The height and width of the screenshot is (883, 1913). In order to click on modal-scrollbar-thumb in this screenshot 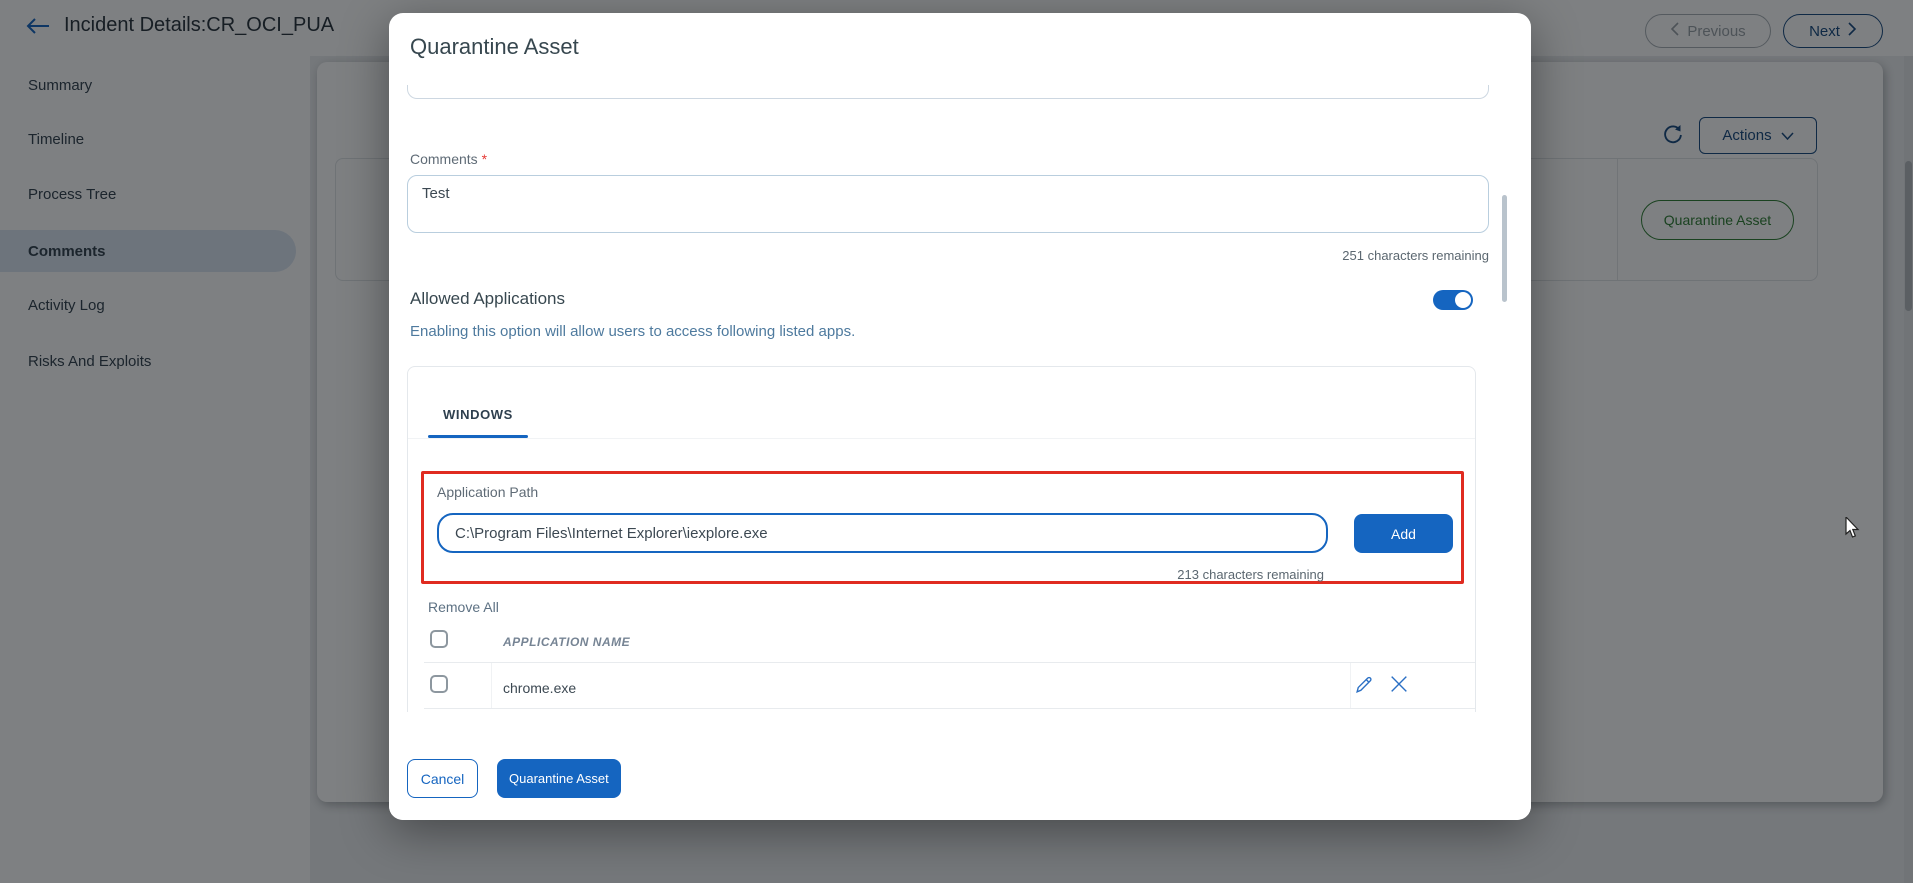, I will do `click(1504, 248)`.